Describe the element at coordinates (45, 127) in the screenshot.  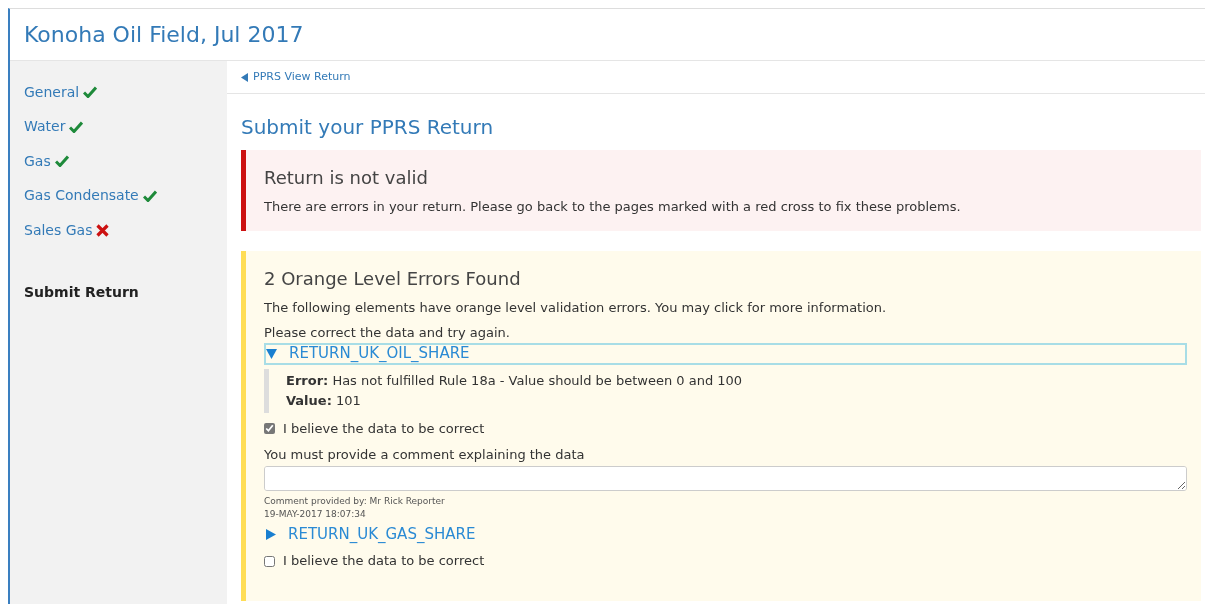
I see `sidebar-link: Water` at that location.